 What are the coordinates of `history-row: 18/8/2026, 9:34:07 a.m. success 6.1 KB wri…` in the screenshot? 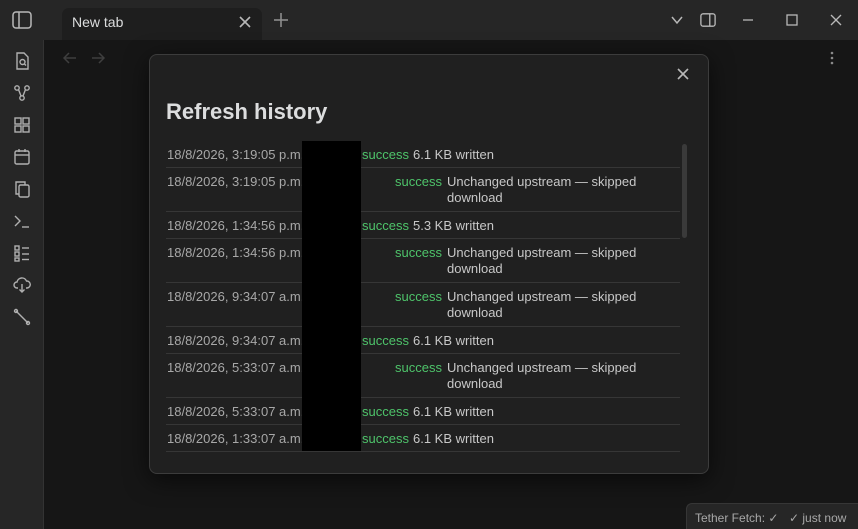 It's located at (423, 340).